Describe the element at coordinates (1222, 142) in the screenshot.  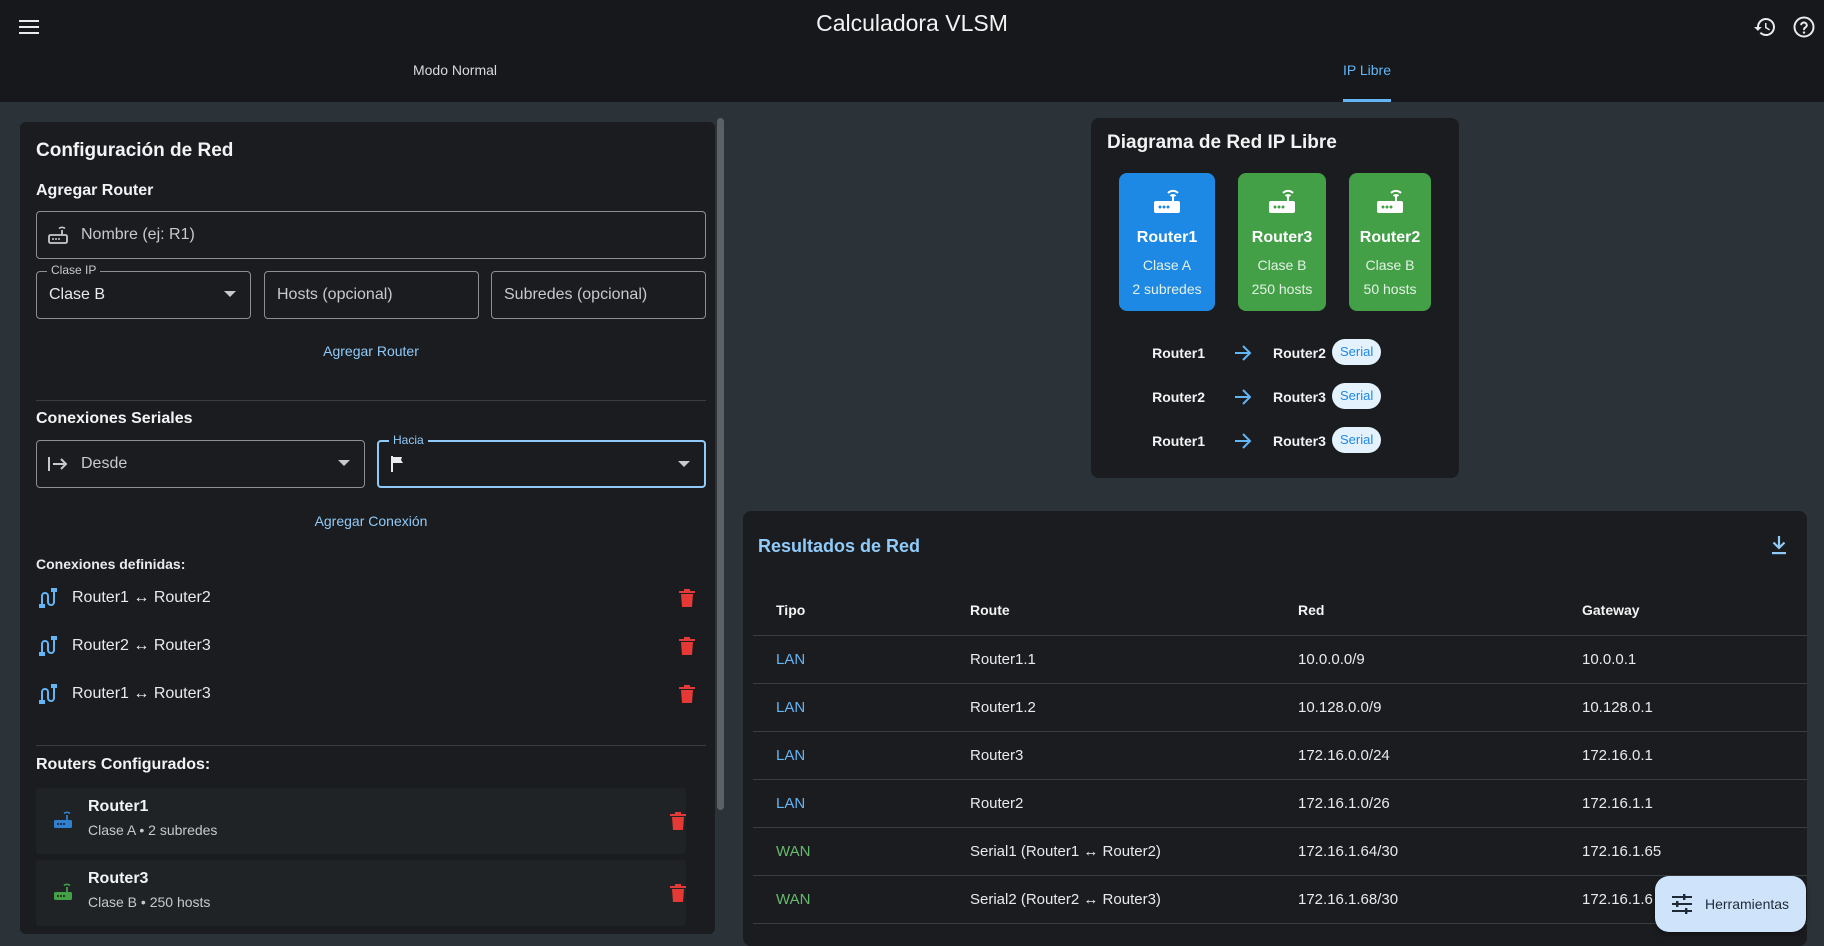
I see `diagram-title: Diagrama de Red IP Libre` at that location.